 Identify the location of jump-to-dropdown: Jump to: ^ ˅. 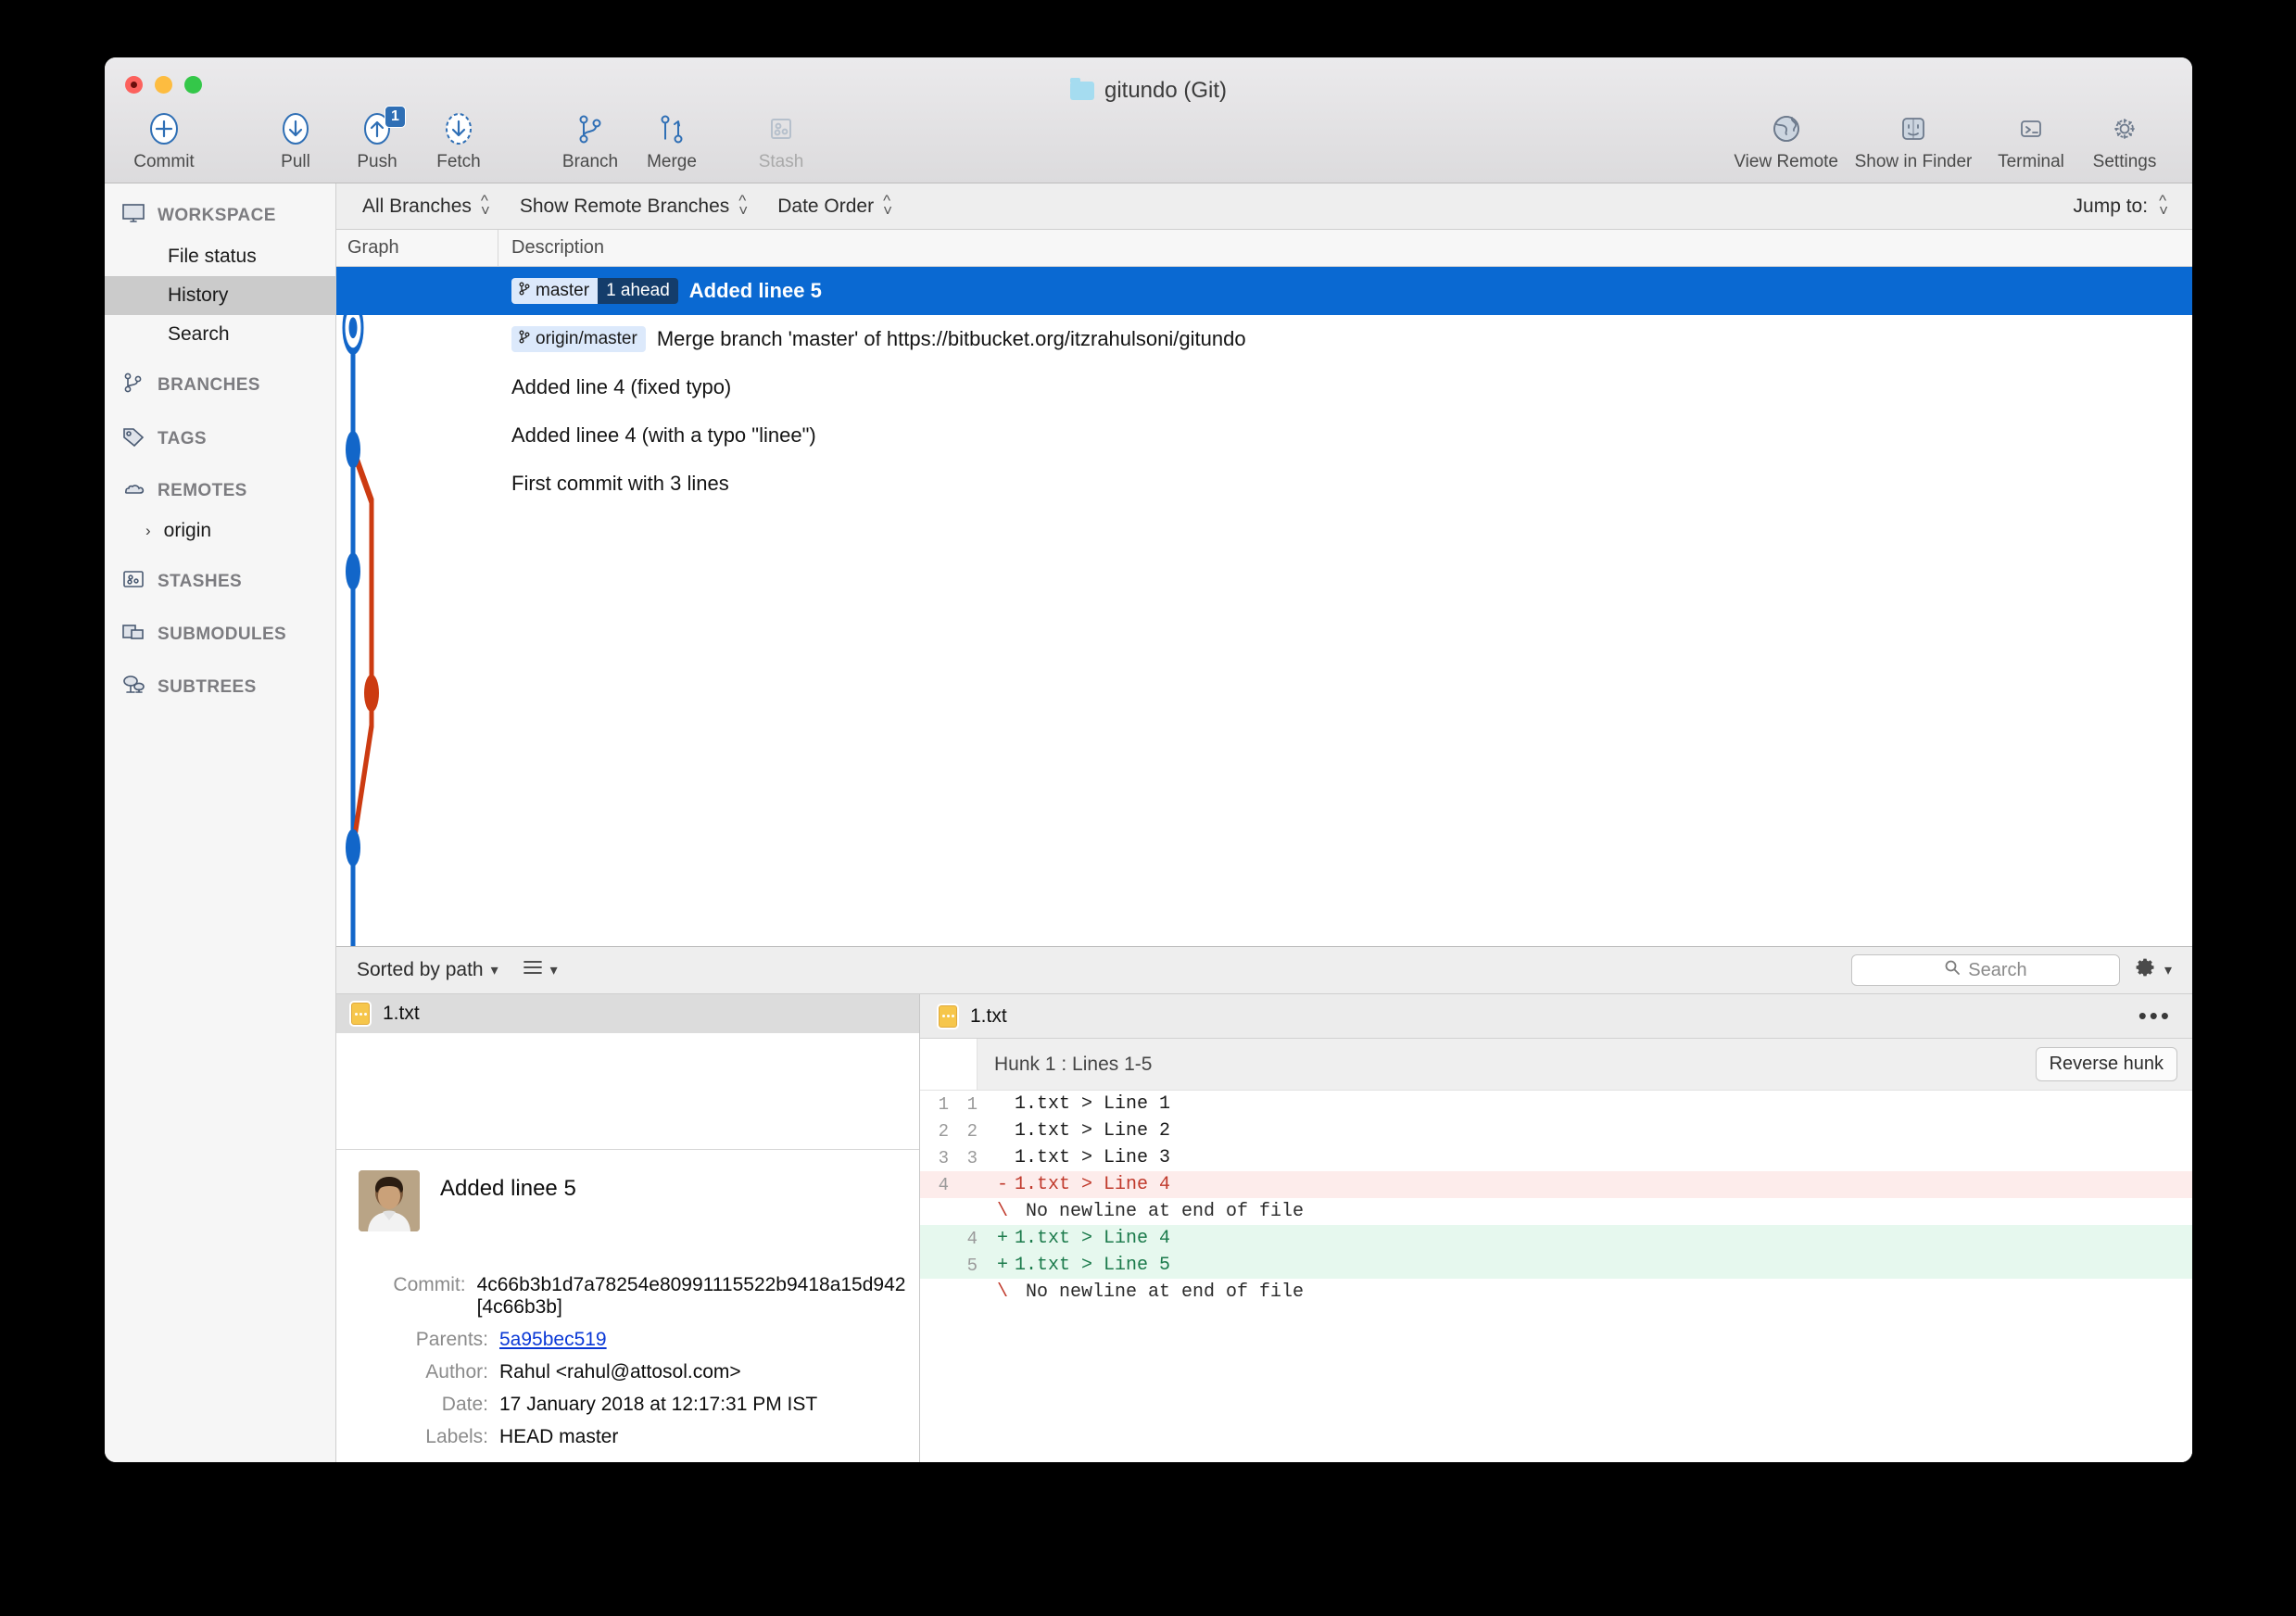
(2133, 206).